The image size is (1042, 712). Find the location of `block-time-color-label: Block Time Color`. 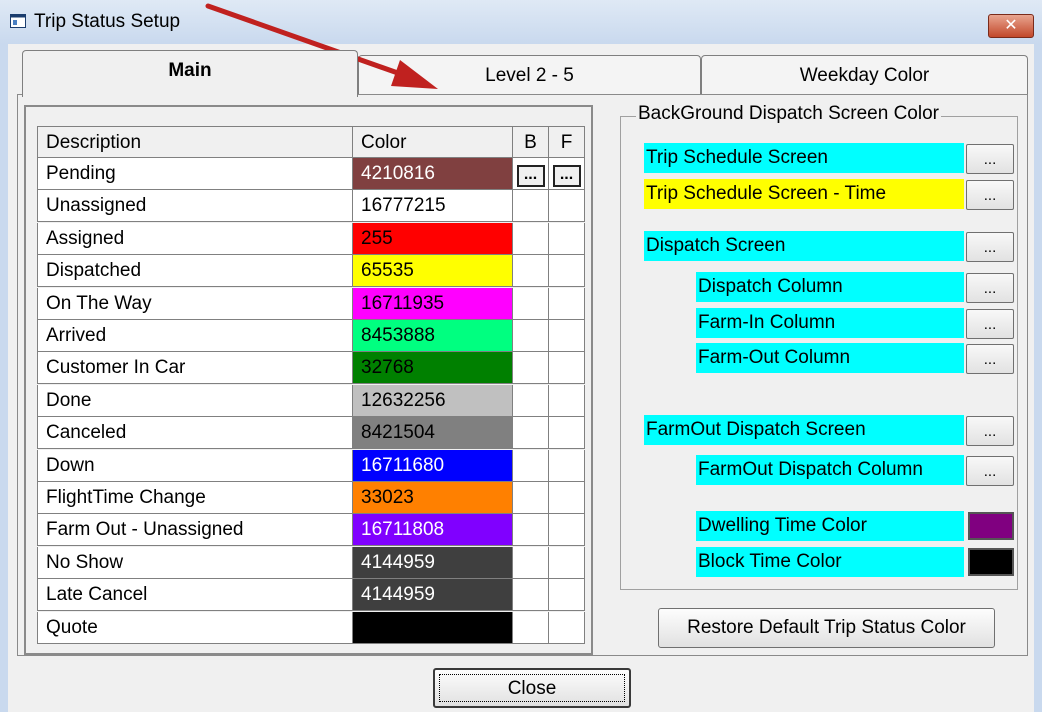

block-time-color-label: Block Time Color is located at coordinates (830, 562).